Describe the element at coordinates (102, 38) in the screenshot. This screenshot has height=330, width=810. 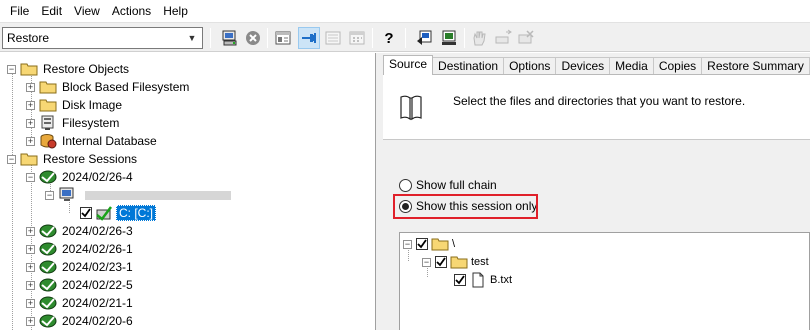
I see `context-dropdown: Restore ▼` at that location.